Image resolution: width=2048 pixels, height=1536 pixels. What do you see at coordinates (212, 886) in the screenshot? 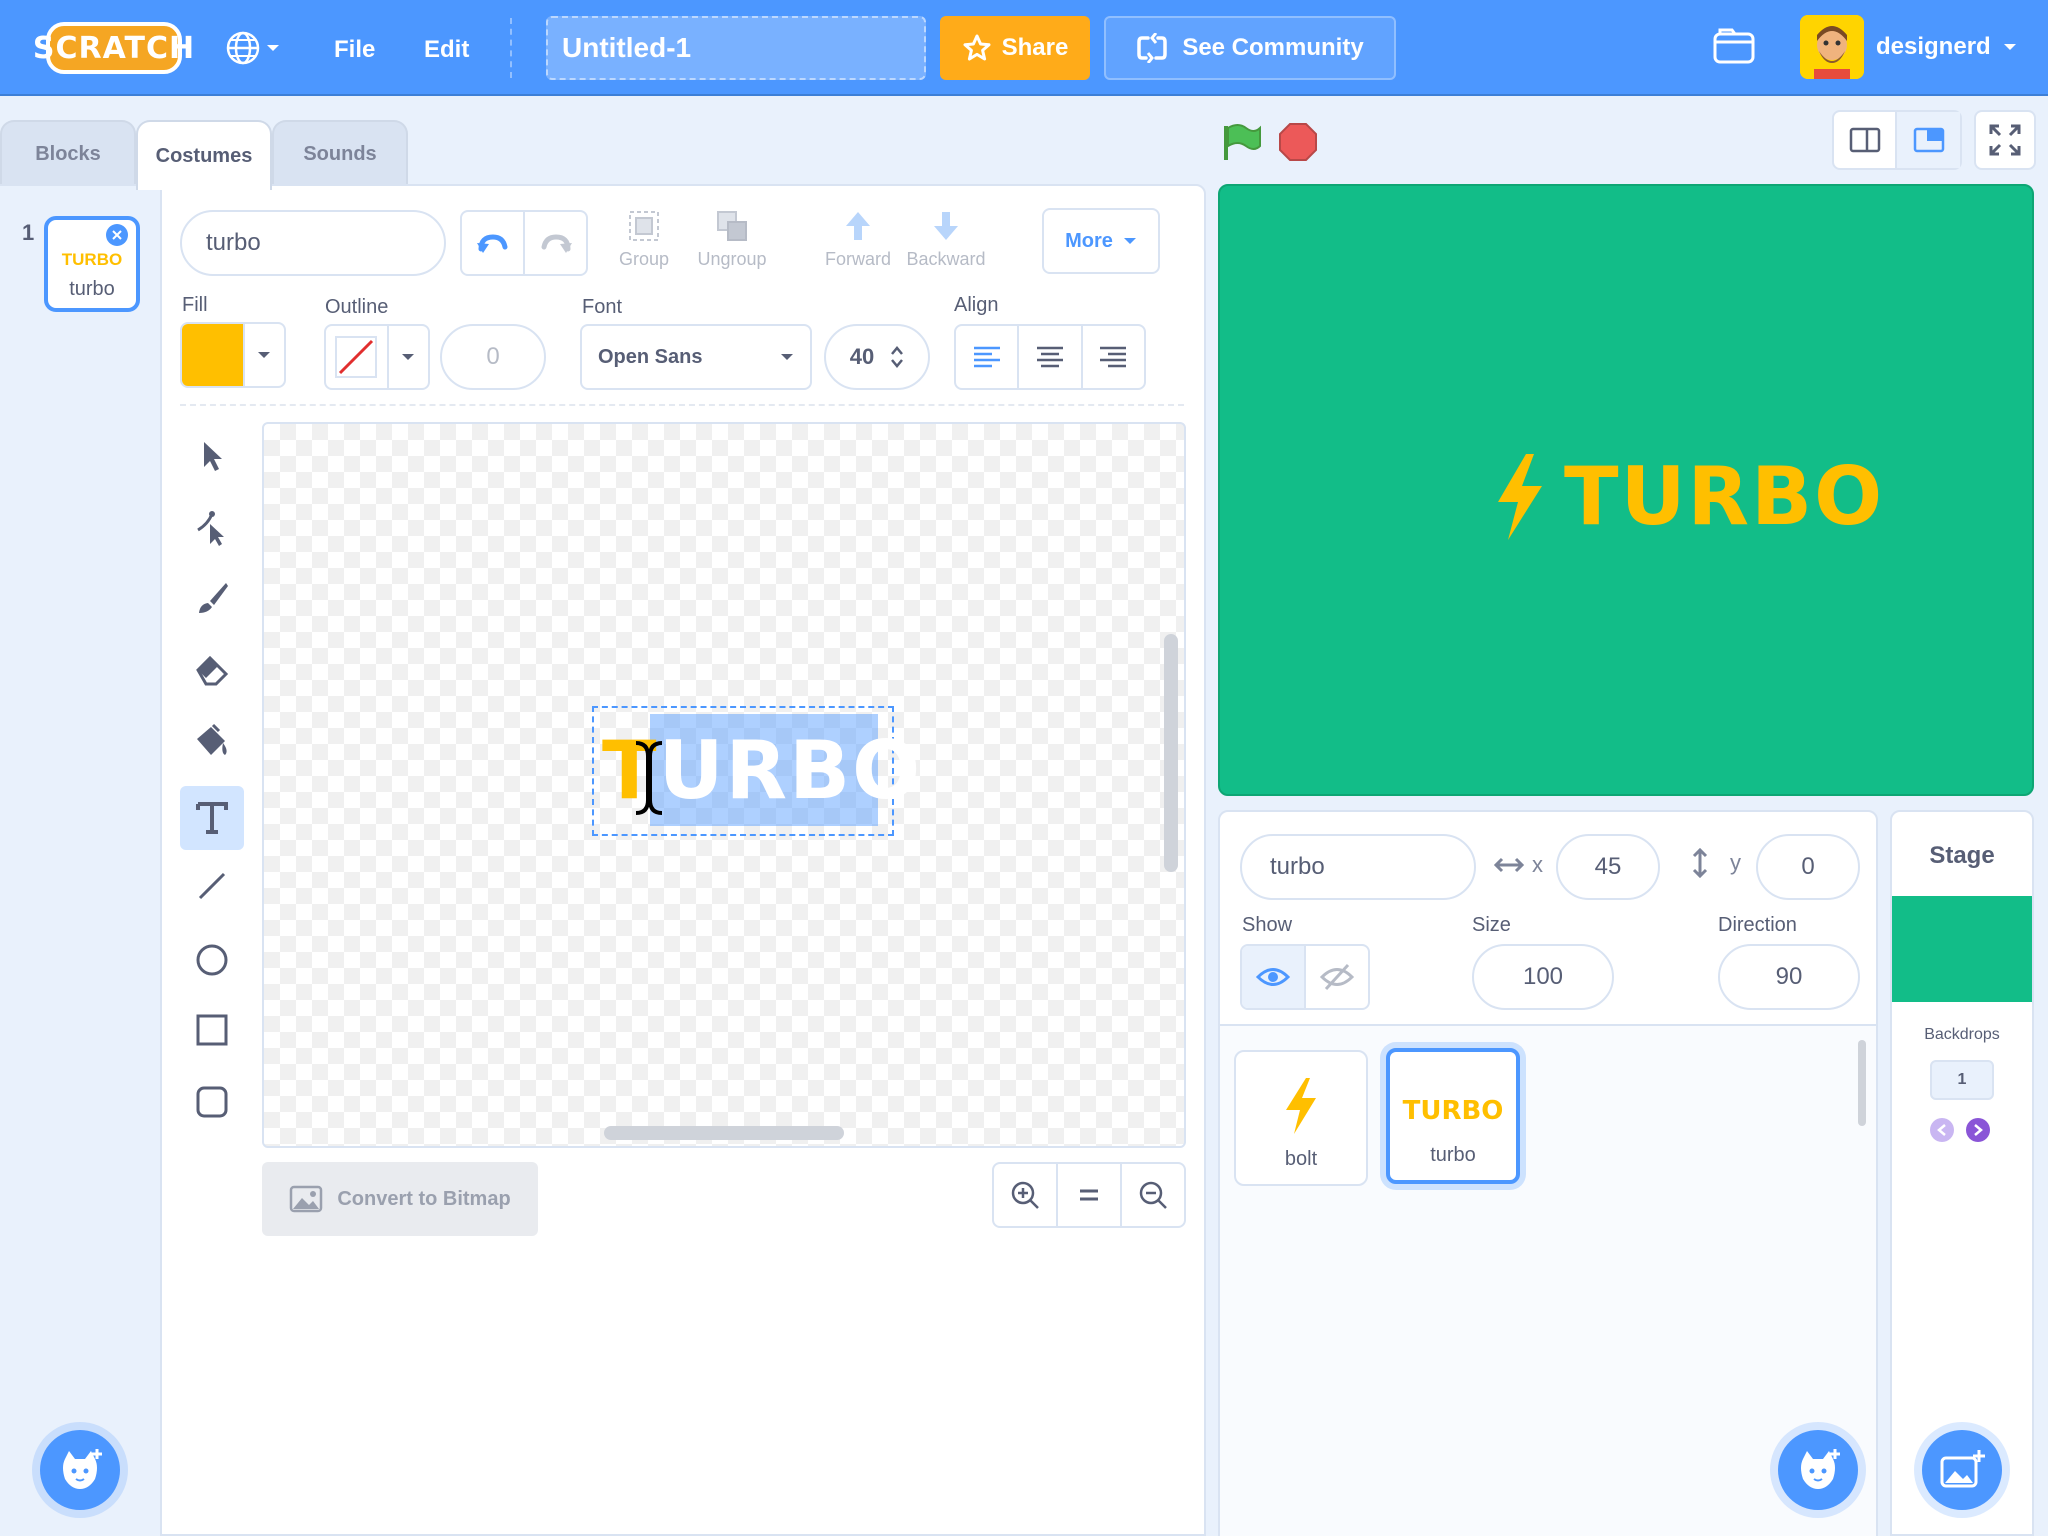
I see `line-tool` at bounding box center [212, 886].